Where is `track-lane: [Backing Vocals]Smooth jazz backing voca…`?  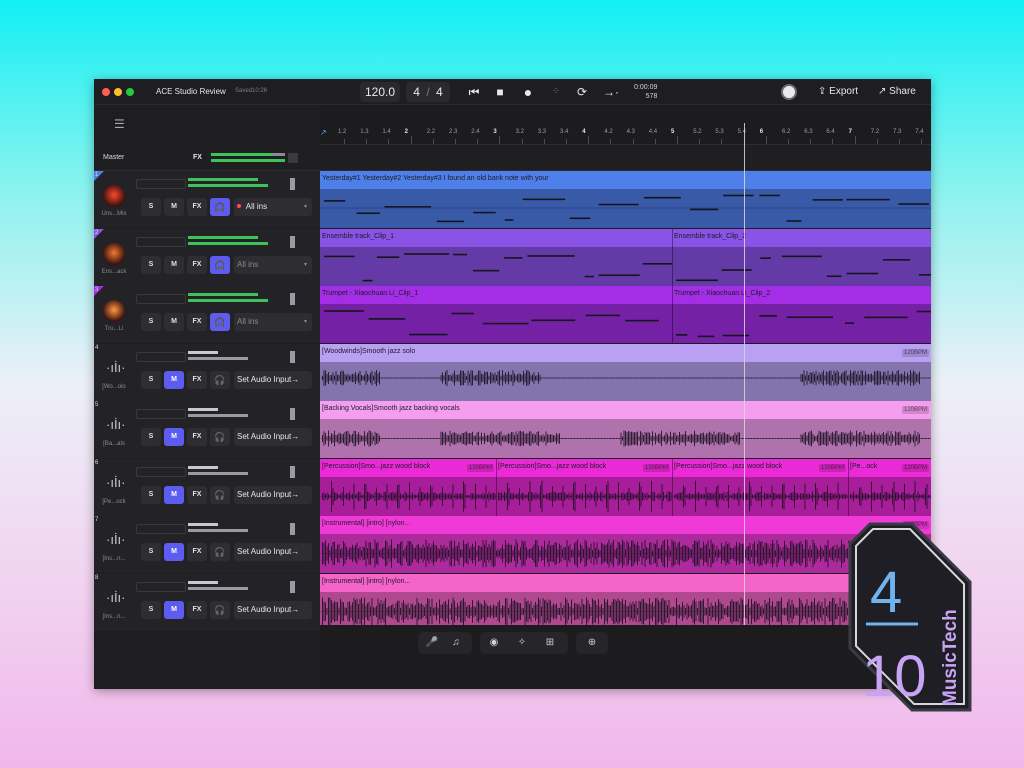
track-lane: [Backing Vocals]Smooth jazz backing voca… is located at coordinates (625, 429).